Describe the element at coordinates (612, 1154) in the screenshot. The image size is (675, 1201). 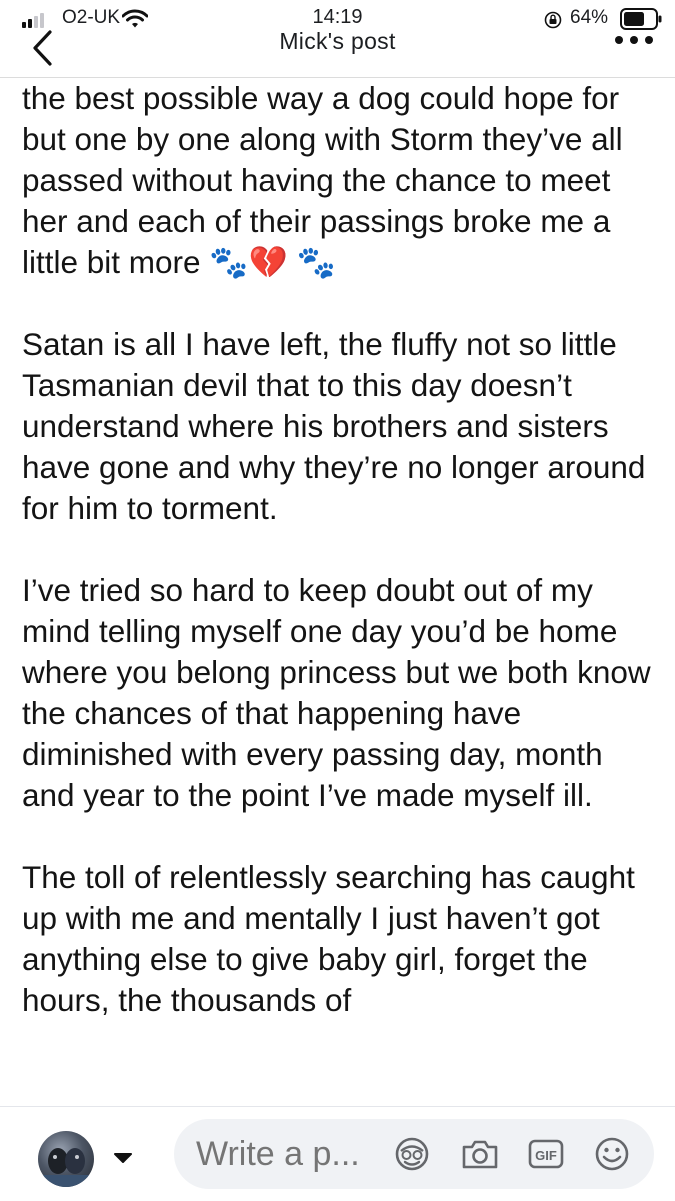
I see `emoji-icon` at that location.